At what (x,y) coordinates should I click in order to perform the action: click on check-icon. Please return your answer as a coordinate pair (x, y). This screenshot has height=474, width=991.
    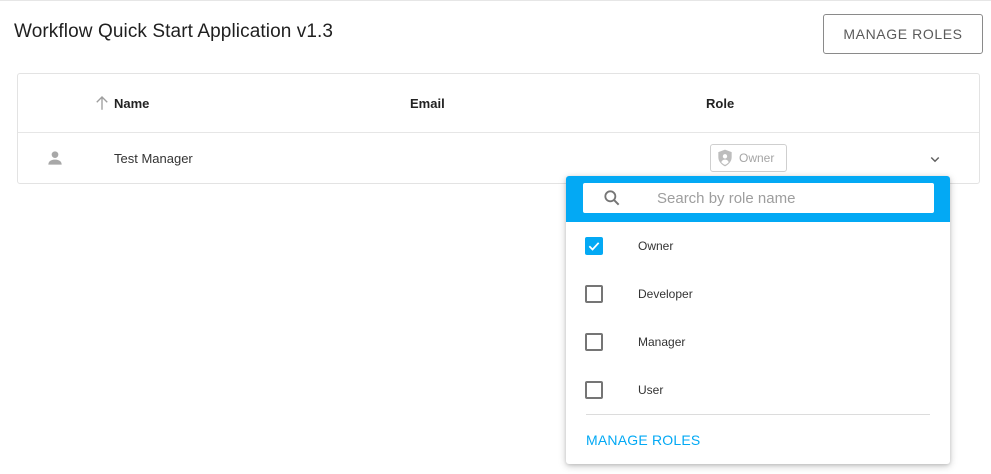
    Looking at the image, I should click on (594, 246).